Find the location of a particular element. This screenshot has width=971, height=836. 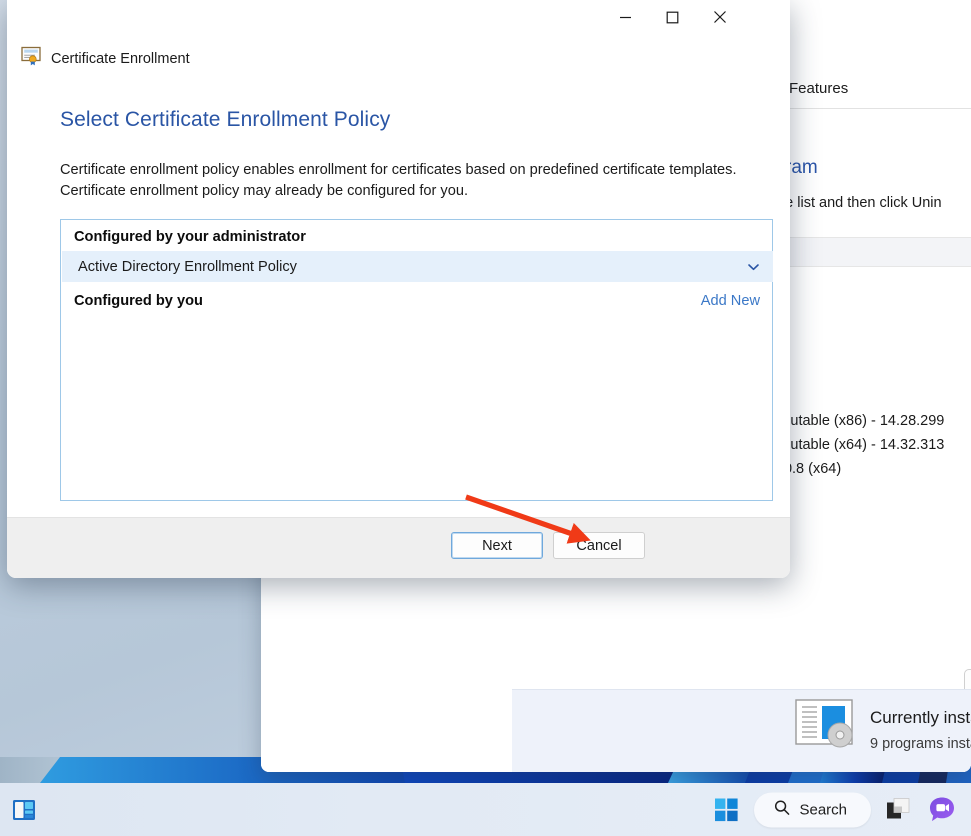

list-item: stributable (x86) - 14.28.299 is located at coordinates (853, 421).